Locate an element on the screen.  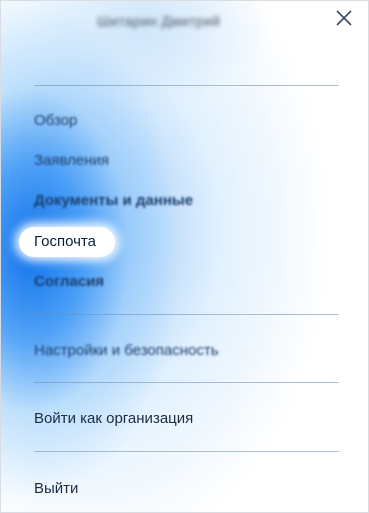
menu-item-overview: Обзор is located at coordinates (55, 120).